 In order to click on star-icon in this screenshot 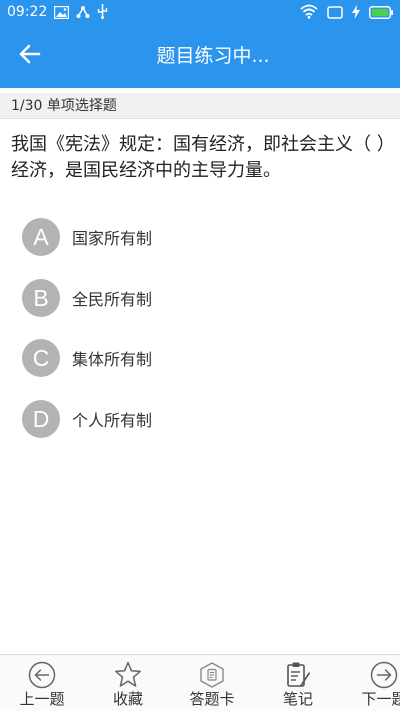, I will do `click(128, 675)`.